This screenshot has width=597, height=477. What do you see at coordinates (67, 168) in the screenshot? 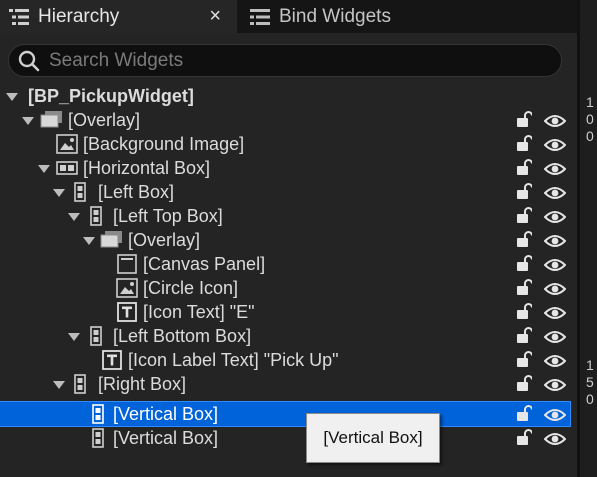
I see `horizontal-box-icon` at bounding box center [67, 168].